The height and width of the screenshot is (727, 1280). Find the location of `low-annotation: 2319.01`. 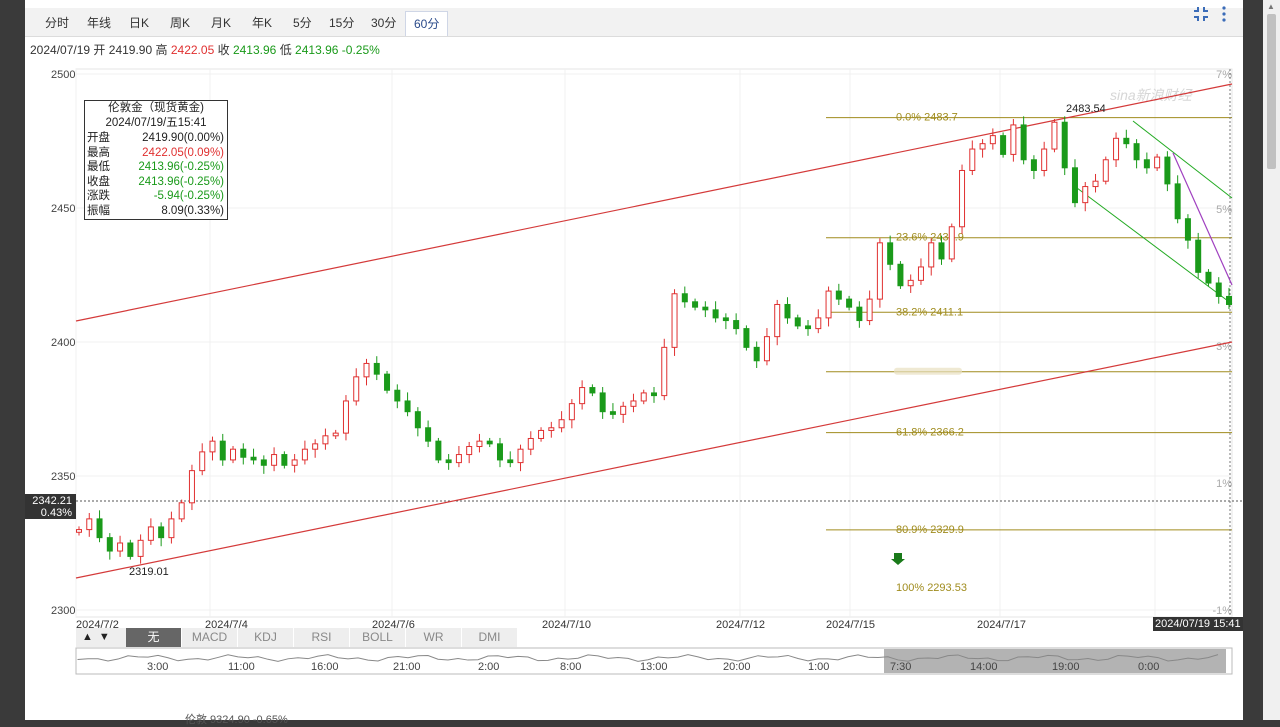

low-annotation: 2319.01 is located at coordinates (149, 572).